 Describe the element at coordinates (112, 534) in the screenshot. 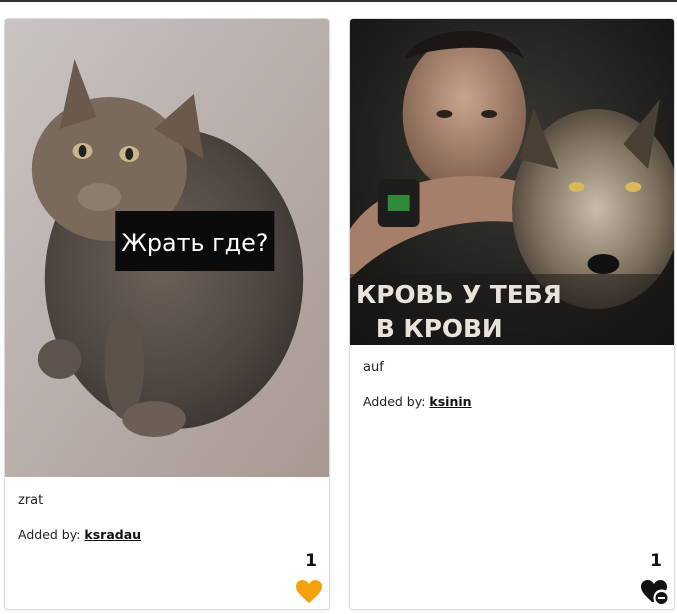

I see `author-link: ksradau` at that location.